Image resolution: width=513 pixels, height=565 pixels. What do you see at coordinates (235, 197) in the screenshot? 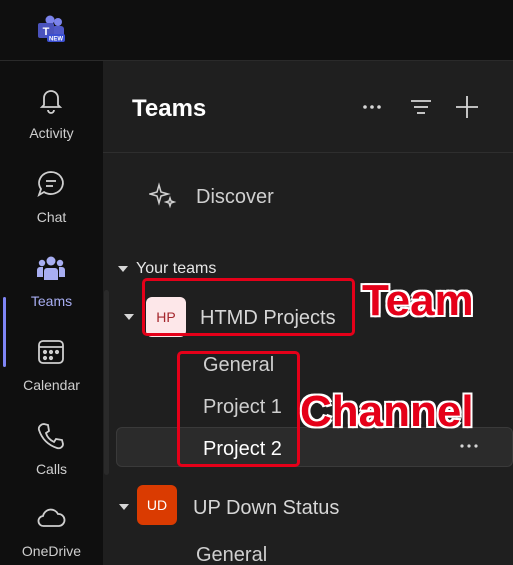
I see `discover-label: Discover` at bounding box center [235, 197].